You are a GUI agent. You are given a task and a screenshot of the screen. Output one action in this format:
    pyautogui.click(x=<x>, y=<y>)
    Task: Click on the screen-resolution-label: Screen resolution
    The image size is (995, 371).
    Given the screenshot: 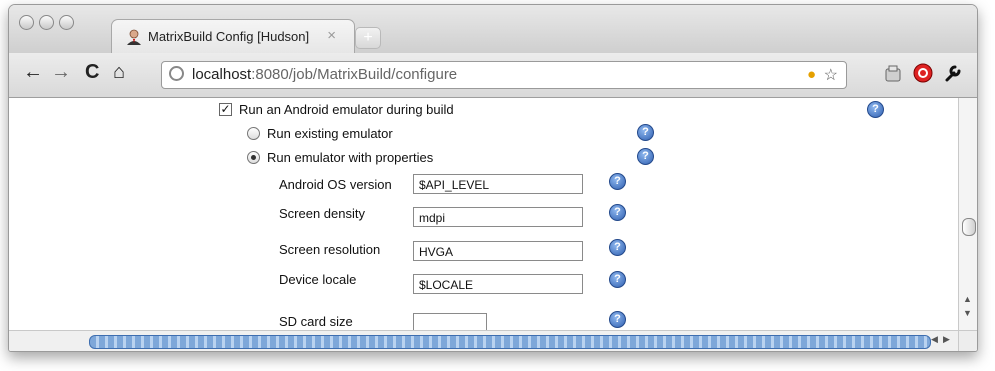 What is the action you would take?
    pyautogui.click(x=330, y=249)
    